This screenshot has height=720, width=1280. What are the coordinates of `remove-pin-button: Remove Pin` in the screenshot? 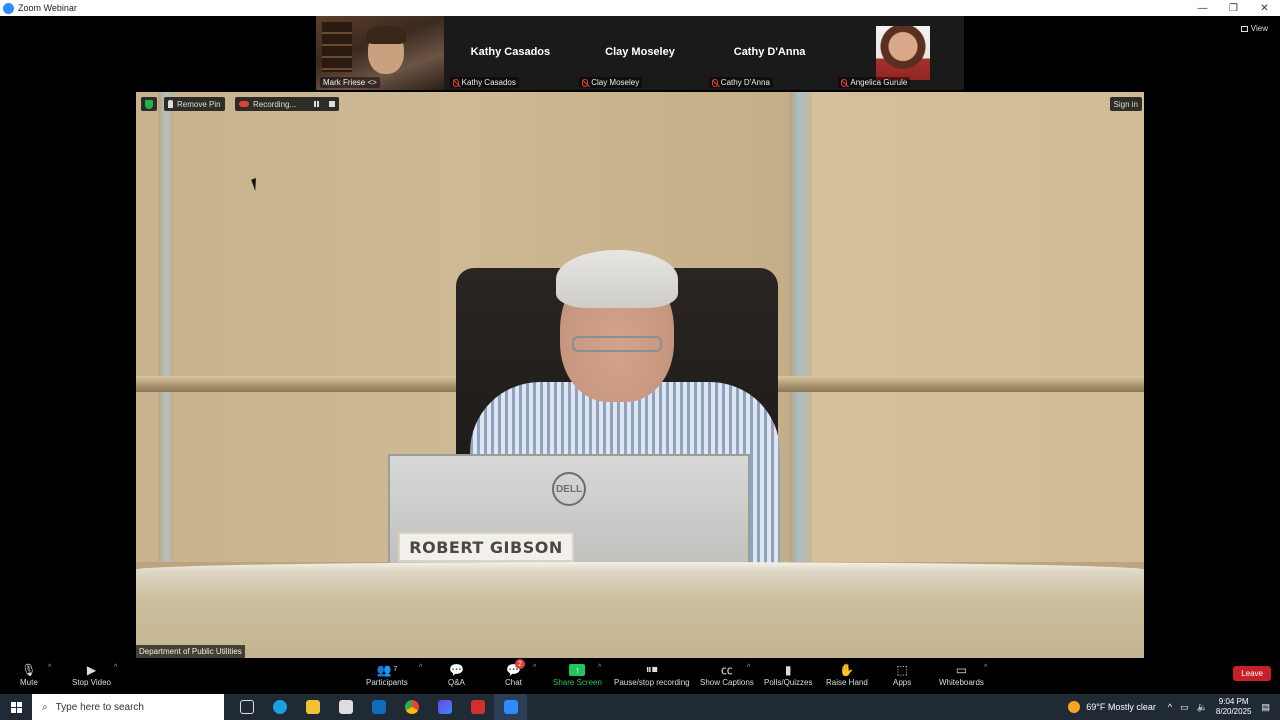 It's located at (194, 104).